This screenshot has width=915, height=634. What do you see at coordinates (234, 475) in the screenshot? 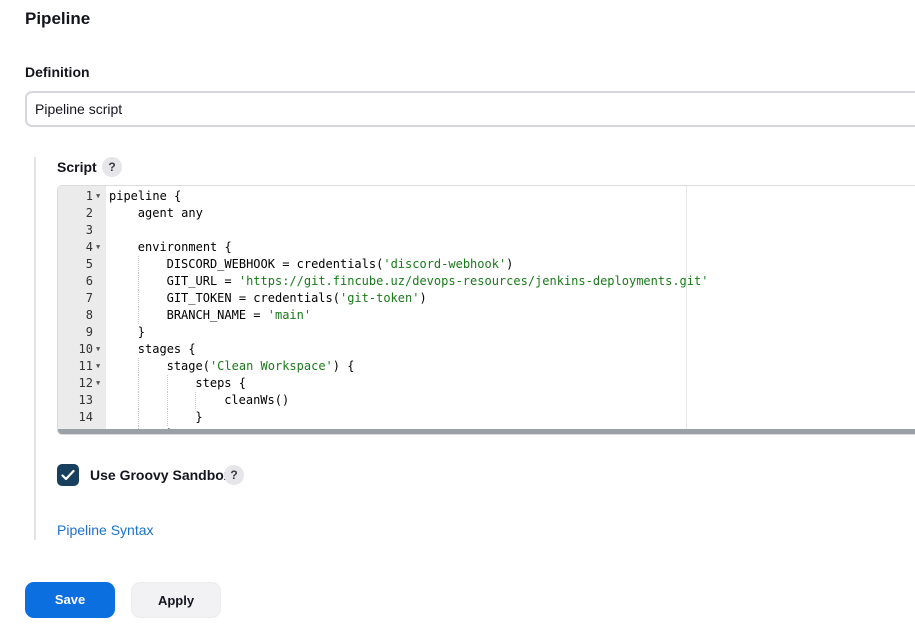
I see `sandbox-help-icon: ?` at bounding box center [234, 475].